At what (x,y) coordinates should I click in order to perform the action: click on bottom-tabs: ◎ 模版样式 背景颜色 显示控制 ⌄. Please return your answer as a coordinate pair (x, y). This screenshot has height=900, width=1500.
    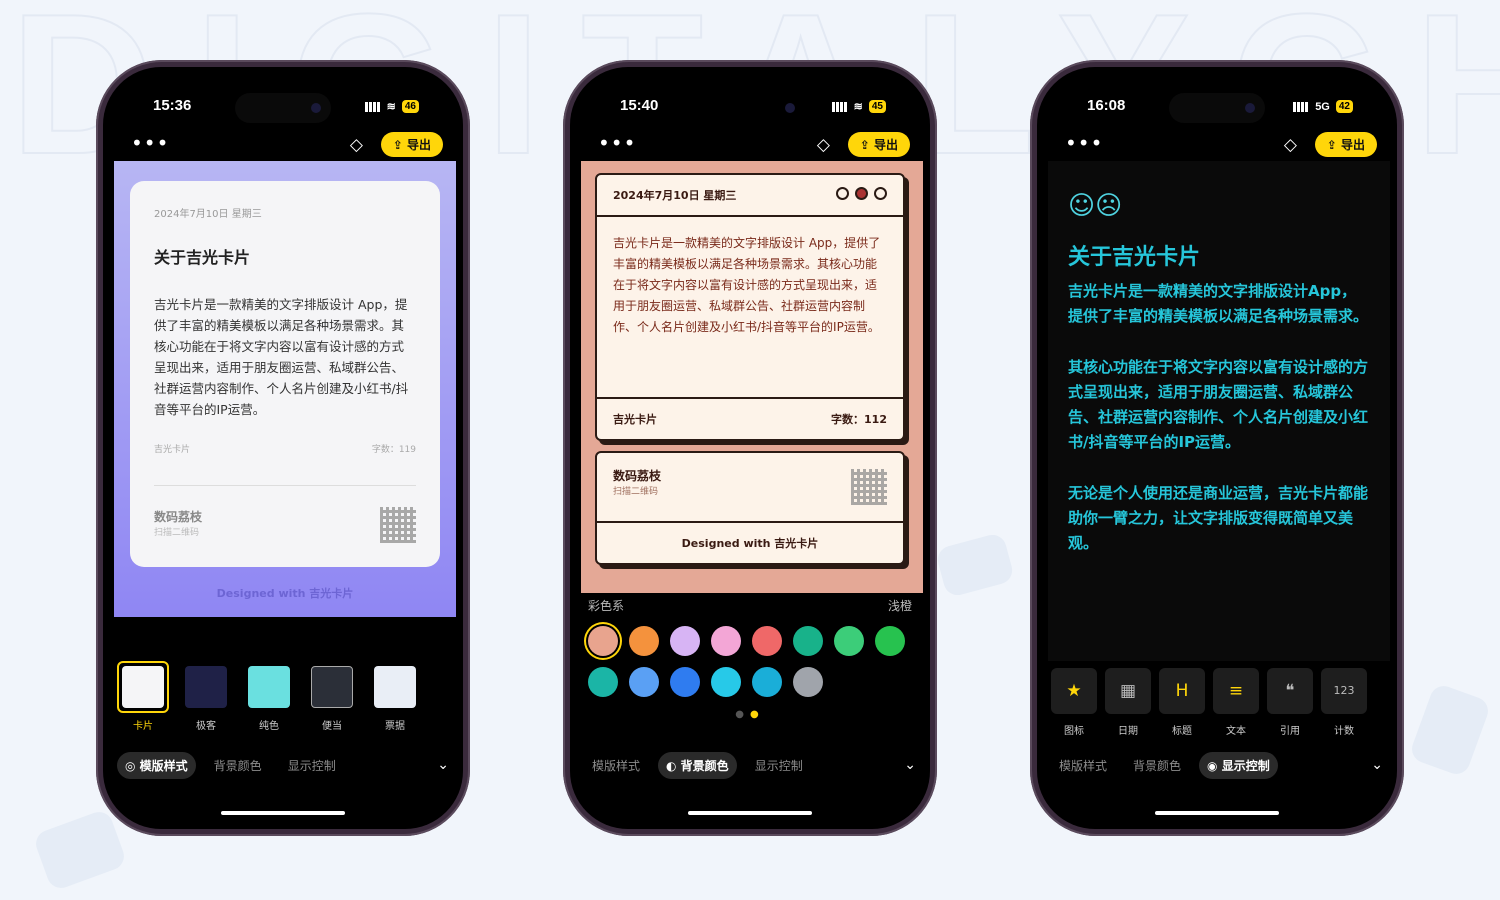
    Looking at the image, I should click on (283, 765).